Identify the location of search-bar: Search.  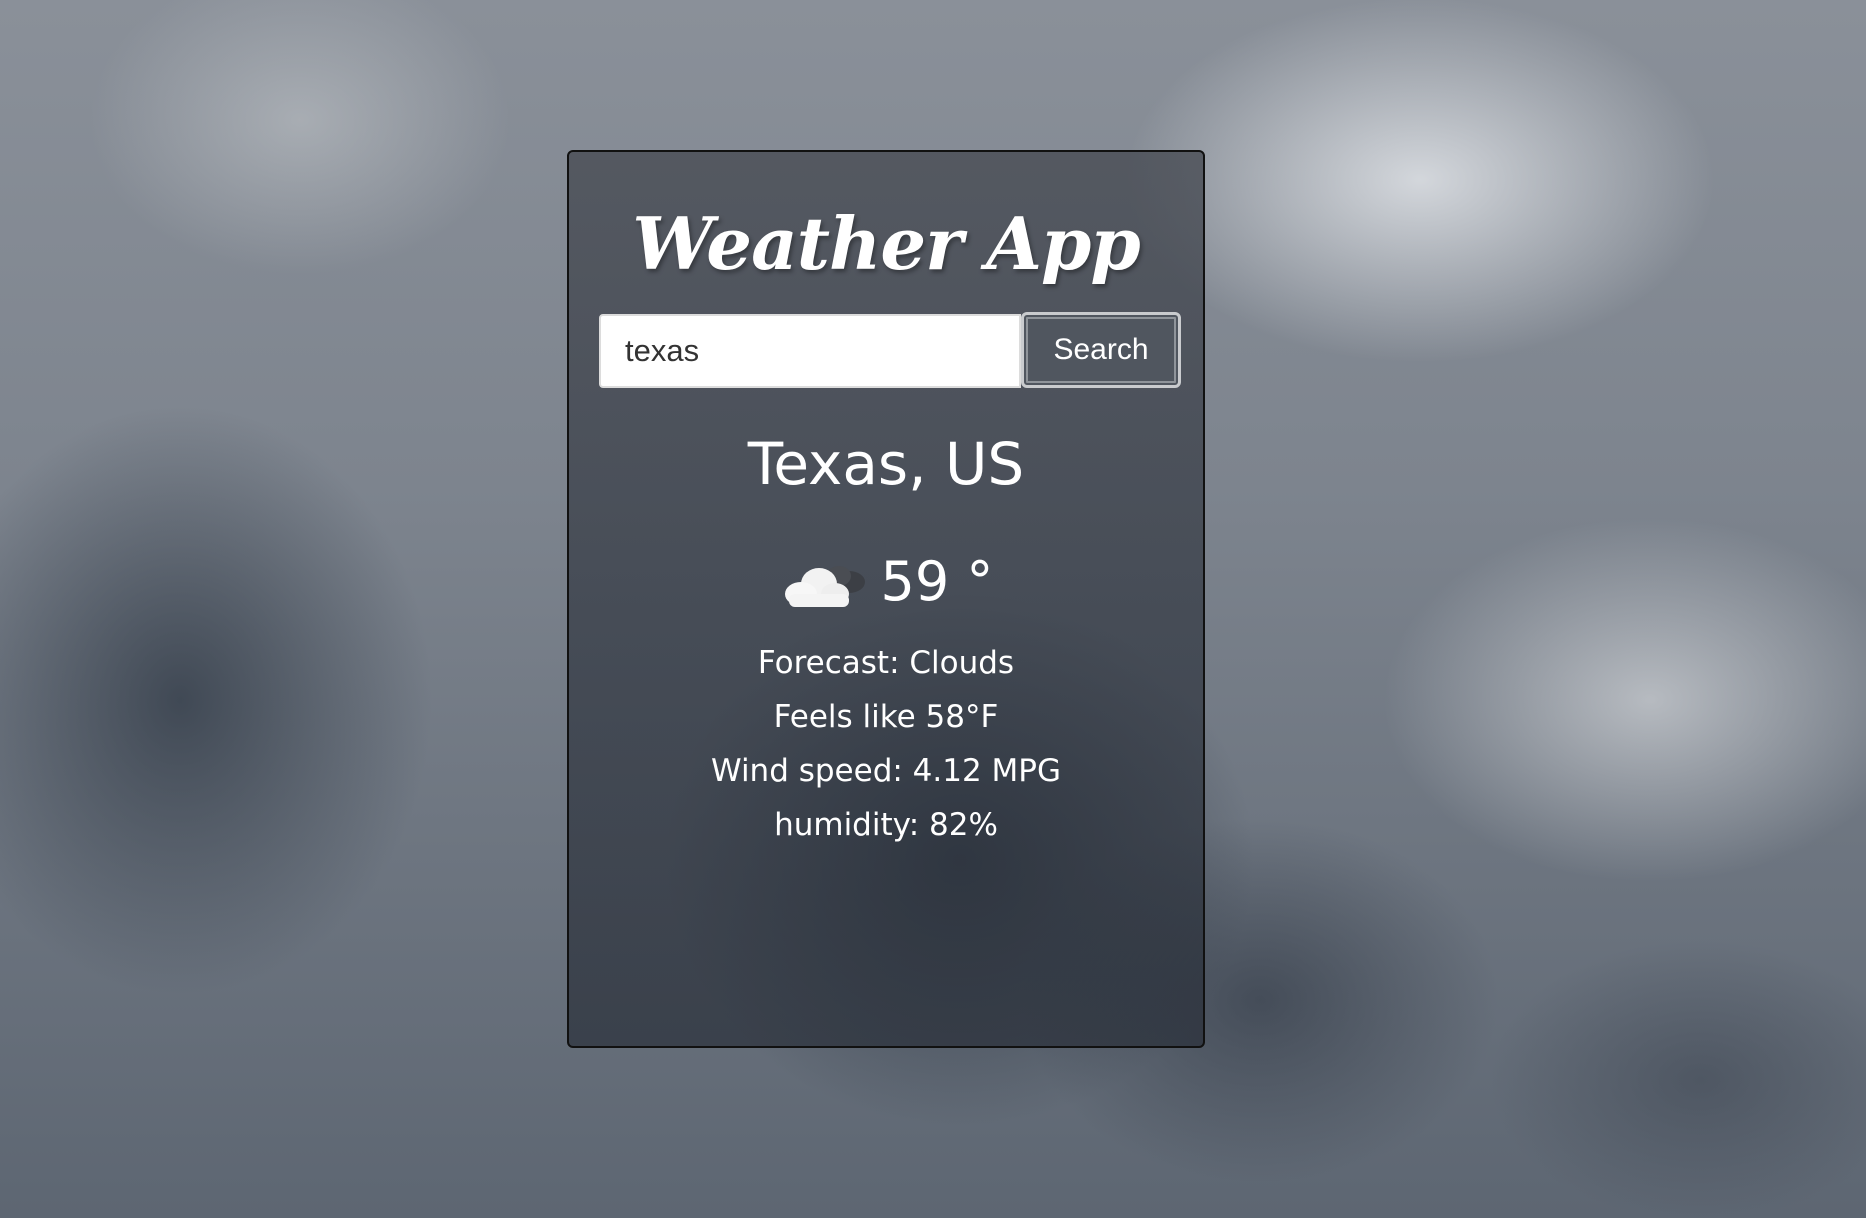
(890, 351).